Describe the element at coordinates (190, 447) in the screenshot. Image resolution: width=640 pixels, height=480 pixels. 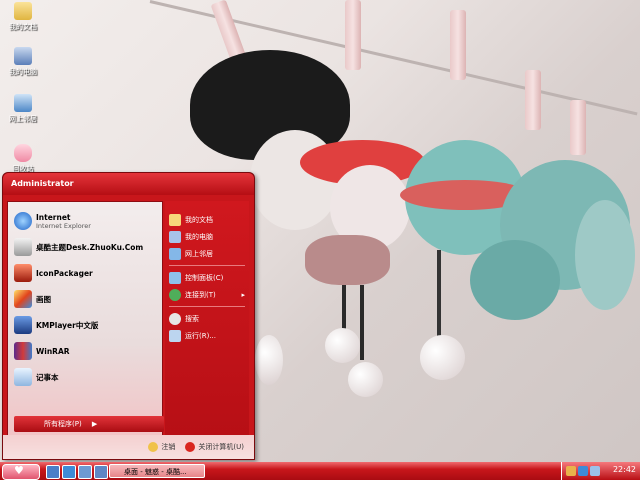
I see `power-icon` at that location.